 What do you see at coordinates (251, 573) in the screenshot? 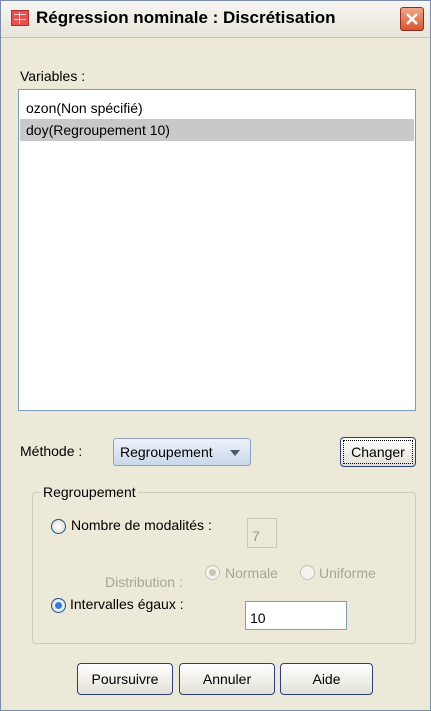
I see `normal-label: Normale` at bounding box center [251, 573].